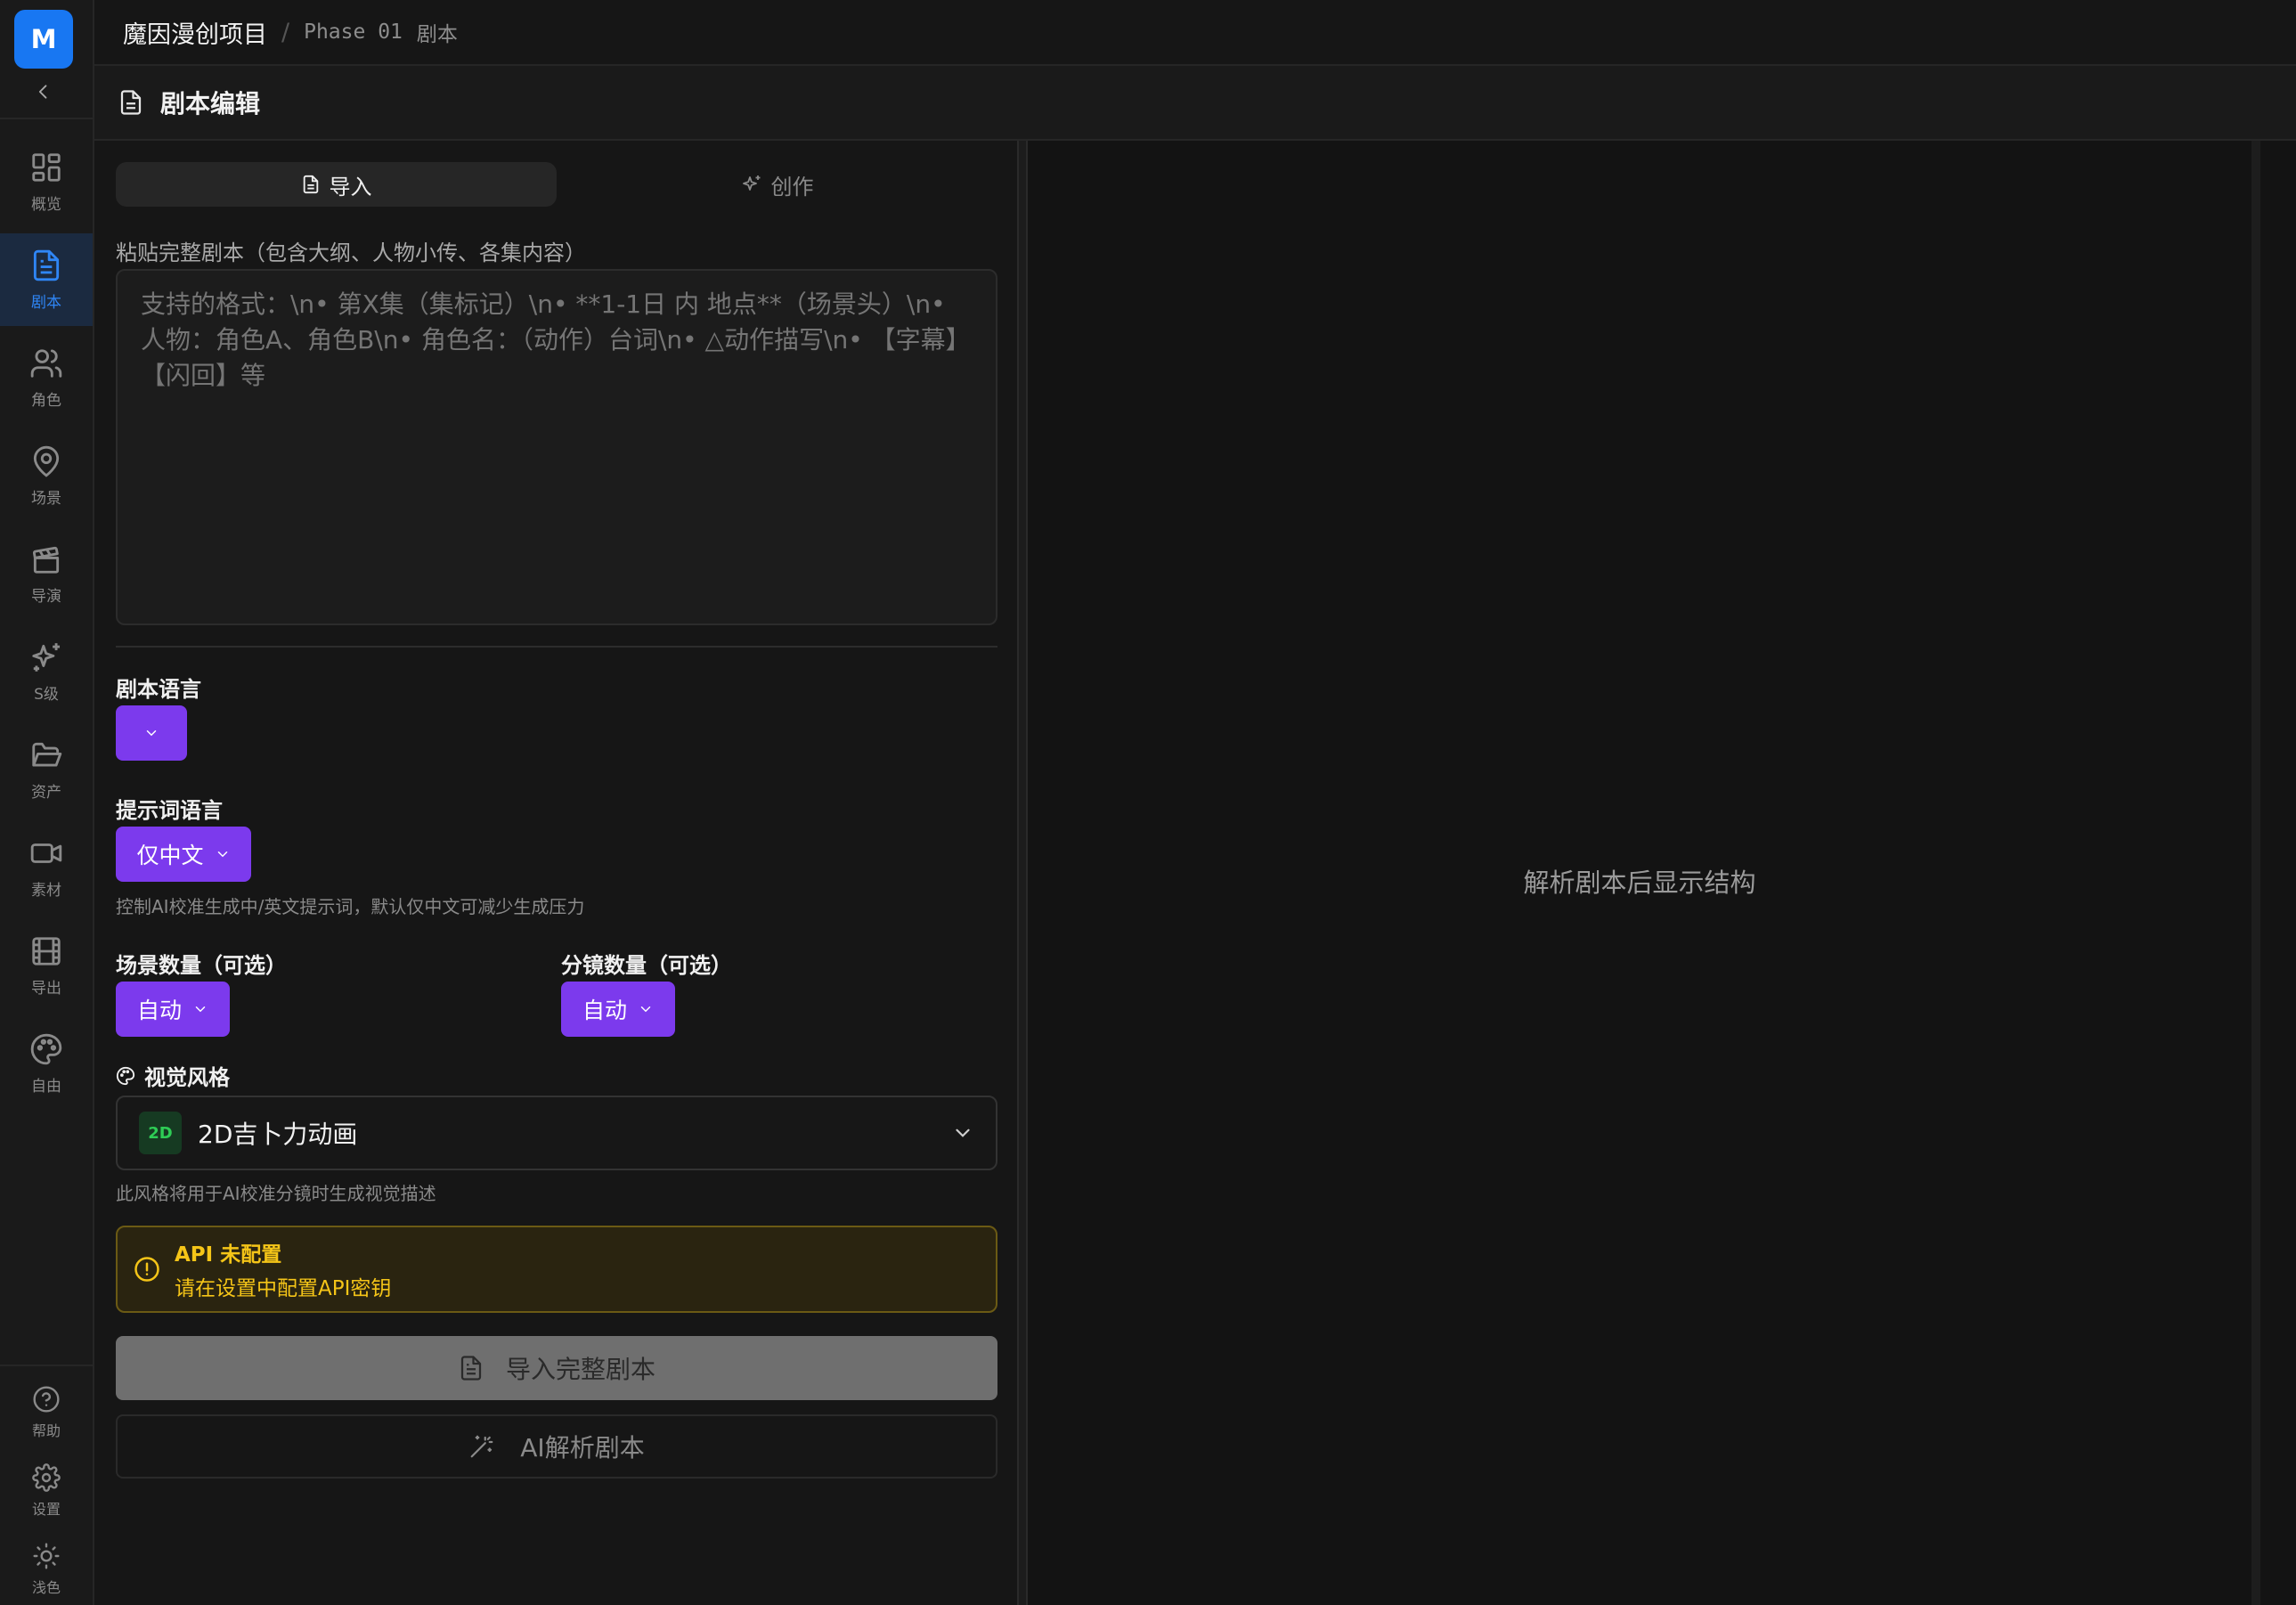 The height and width of the screenshot is (1605, 2296). I want to click on api-warning-text: API 未配置 请在设置中配置API密钥, so click(283, 1269).